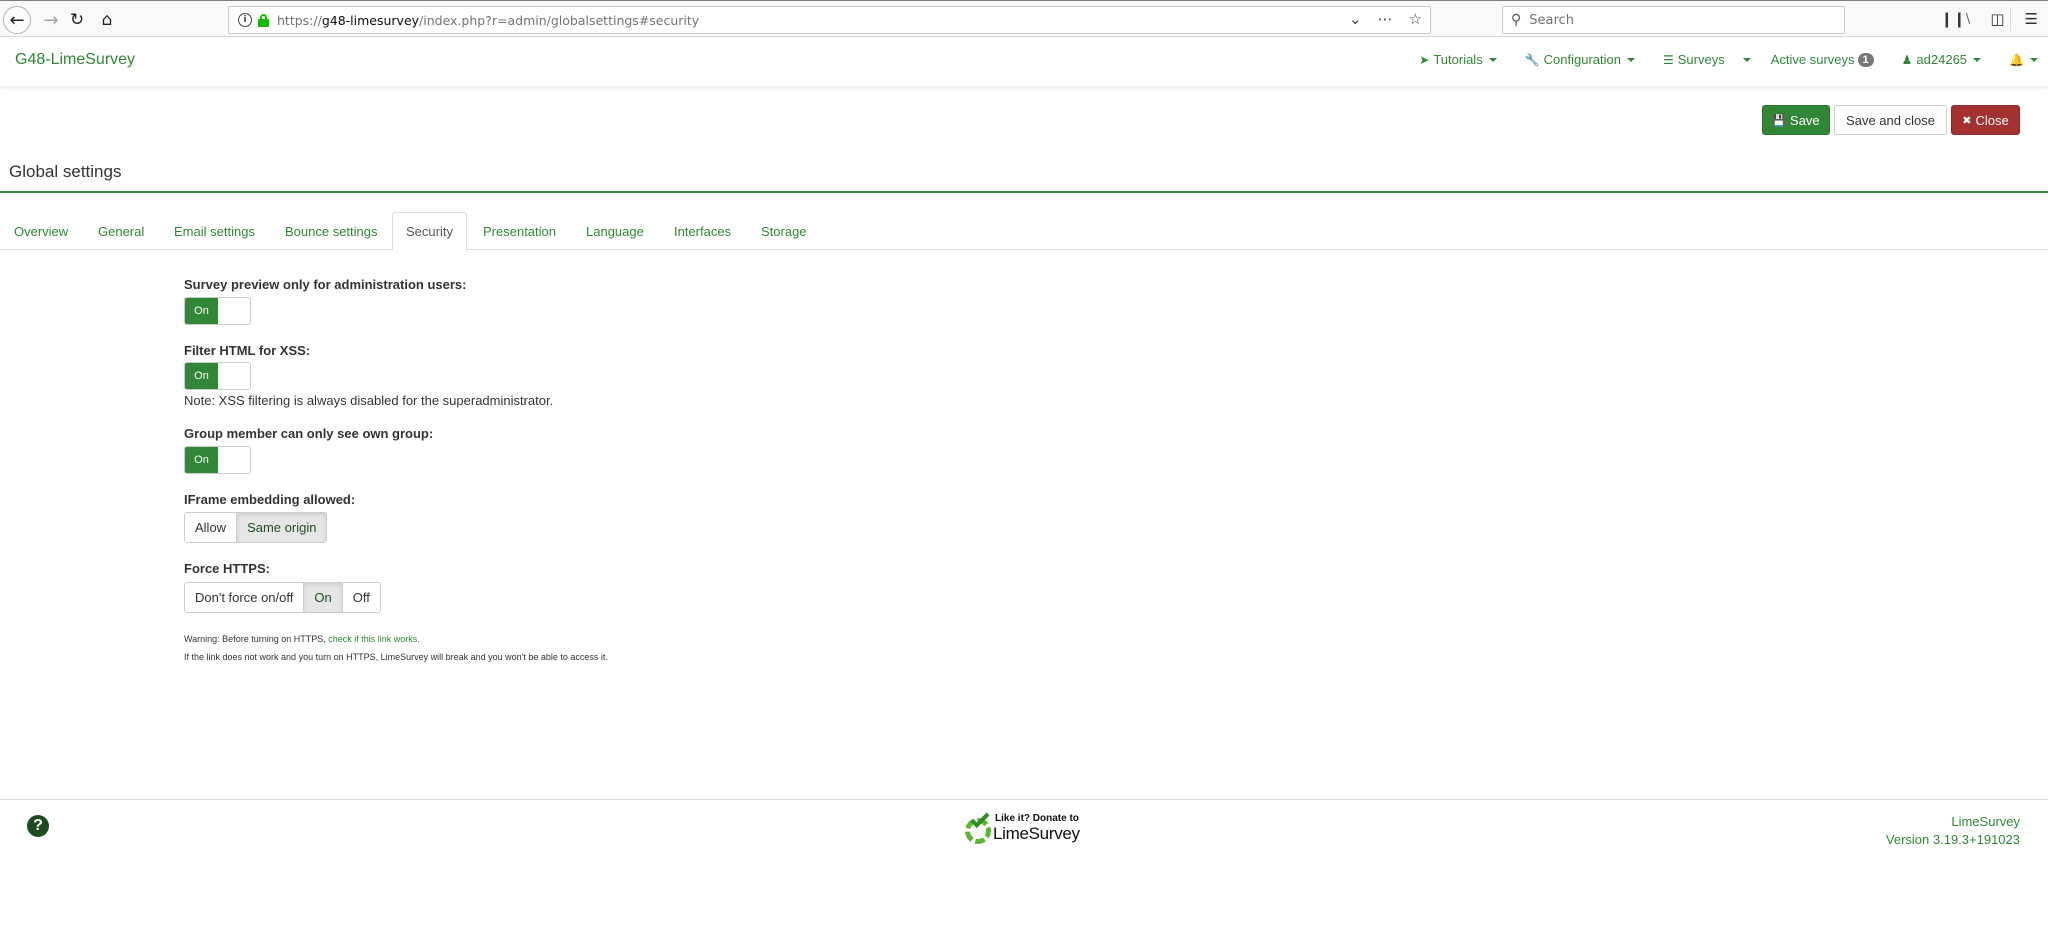 This screenshot has width=2048, height=943. Describe the element at coordinates (211, 527) in the screenshot. I see `iframe-allow-option: Allow` at that location.